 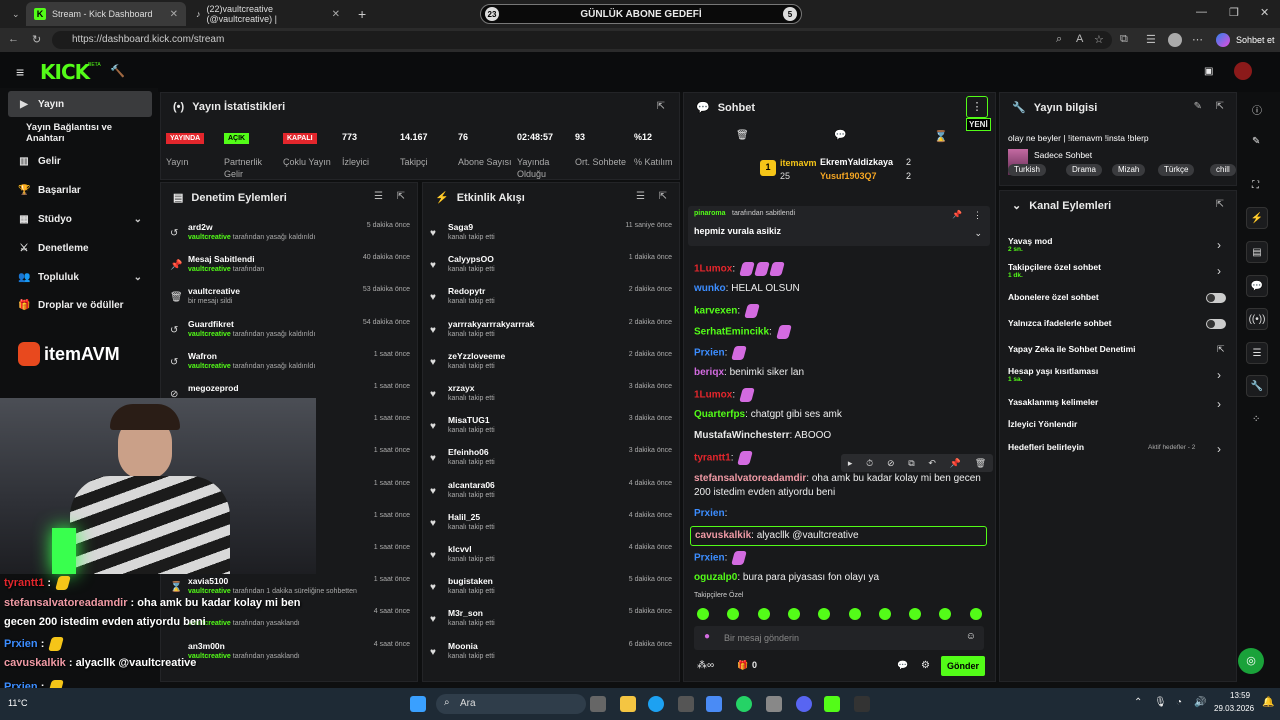 What do you see at coordinates (1053, 374) in the screenshot?
I see `channel-action-6: Hesap yaşı kısıtlaması 1 sa.` at bounding box center [1053, 374].